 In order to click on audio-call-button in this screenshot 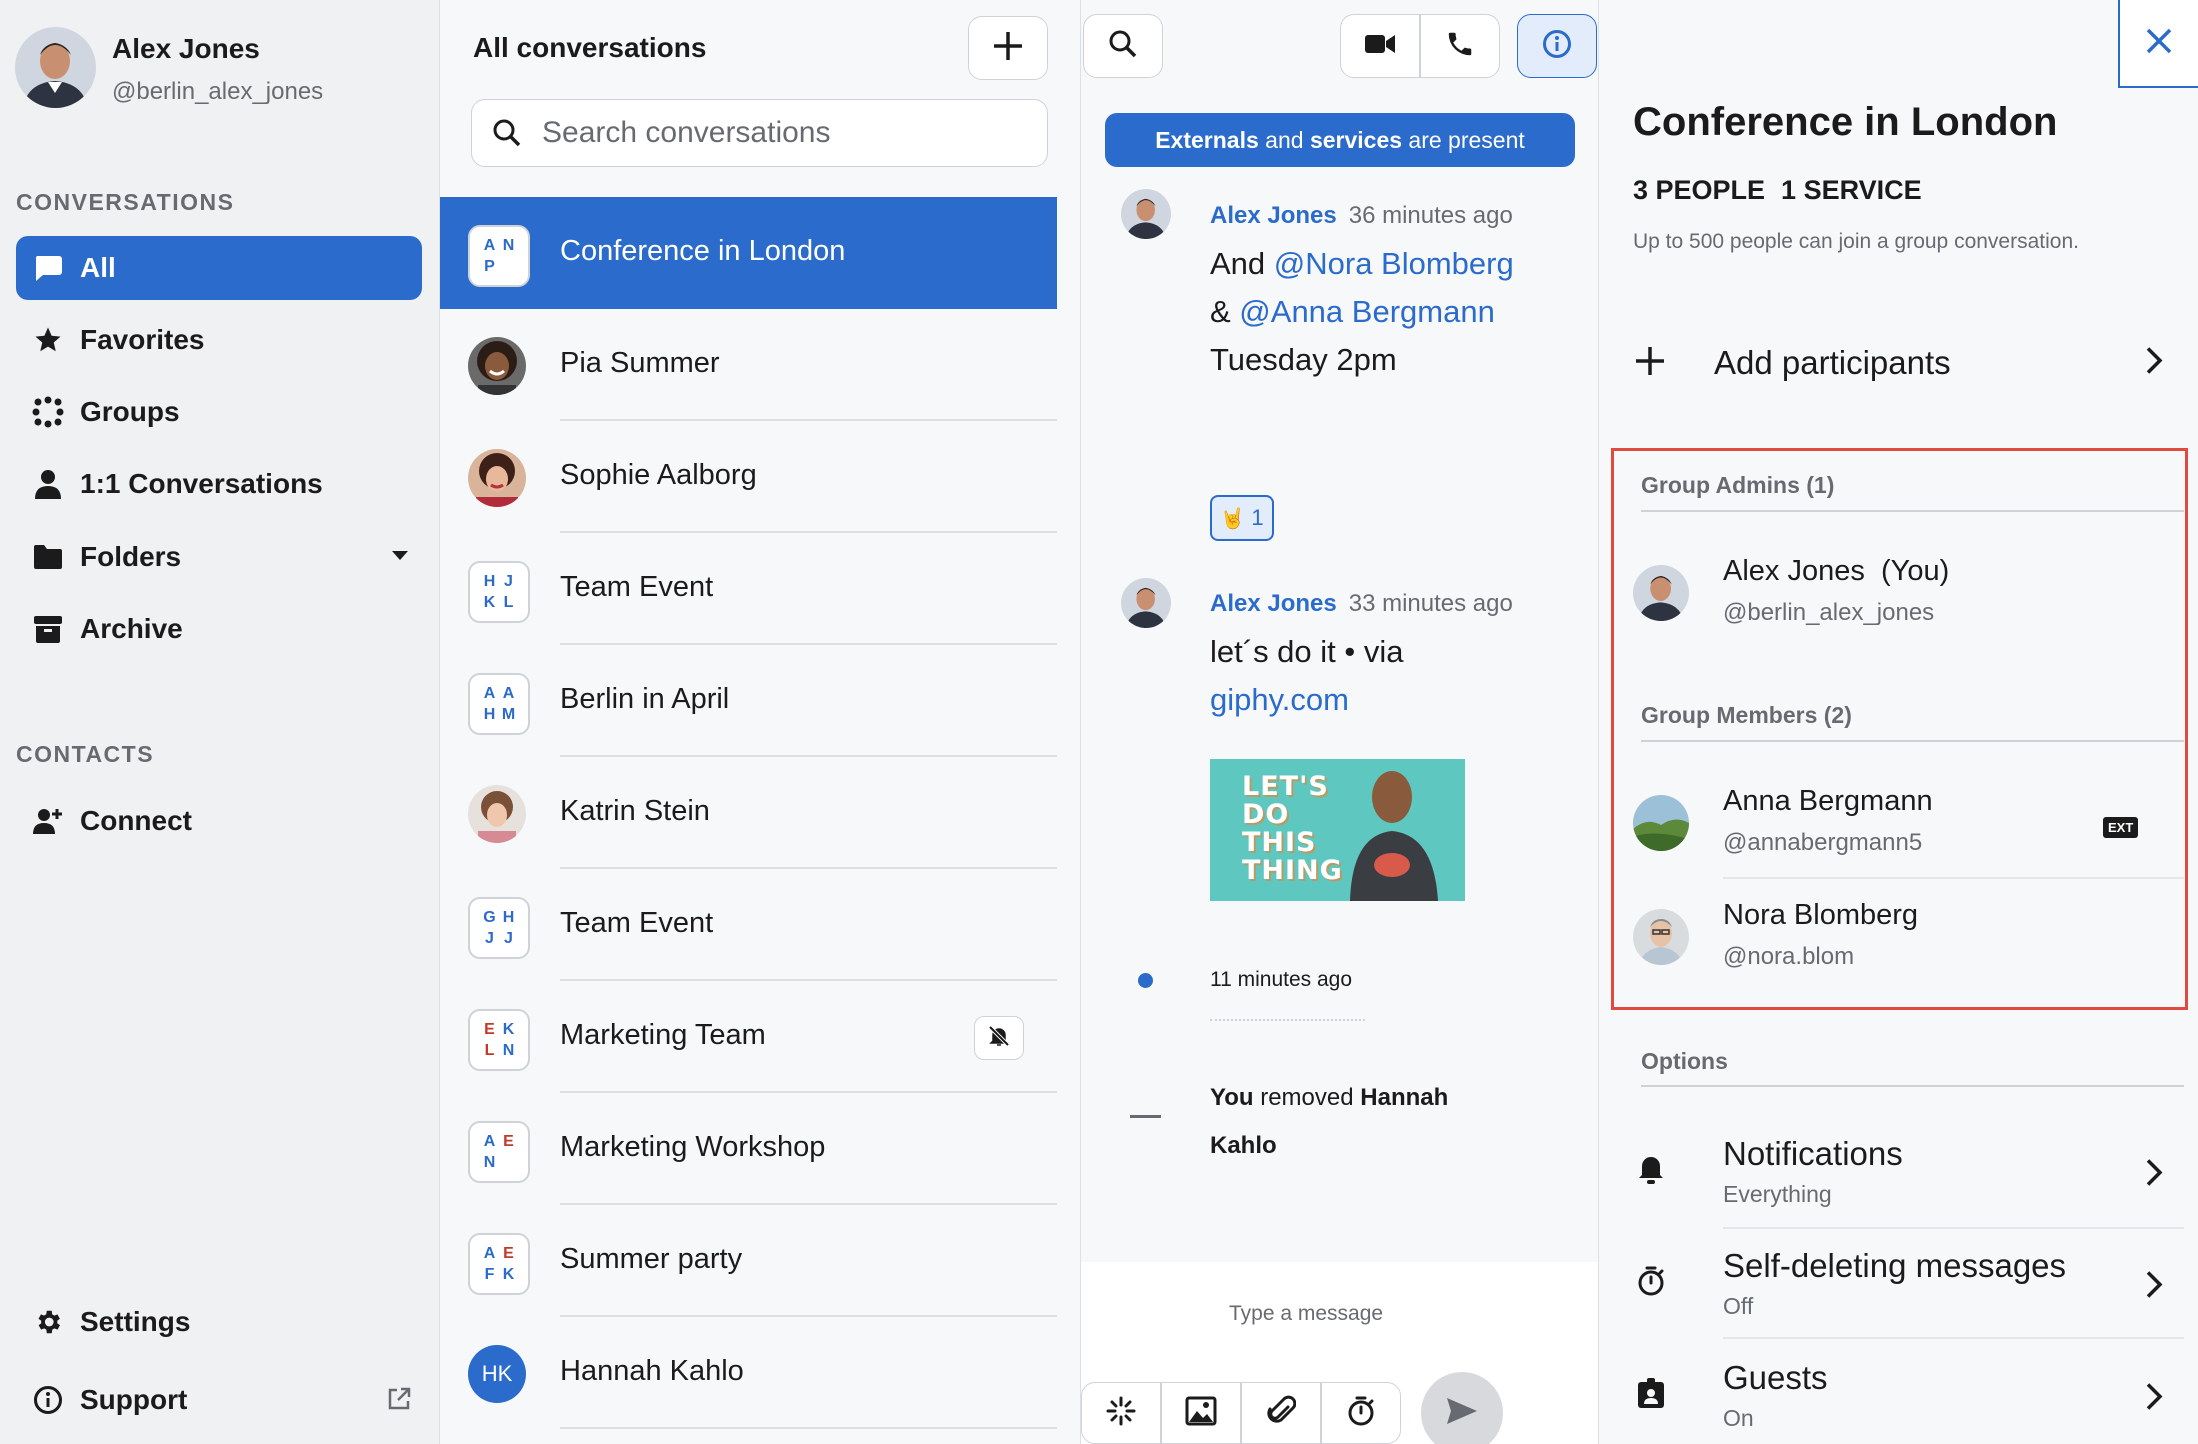, I will do `click(1460, 46)`.